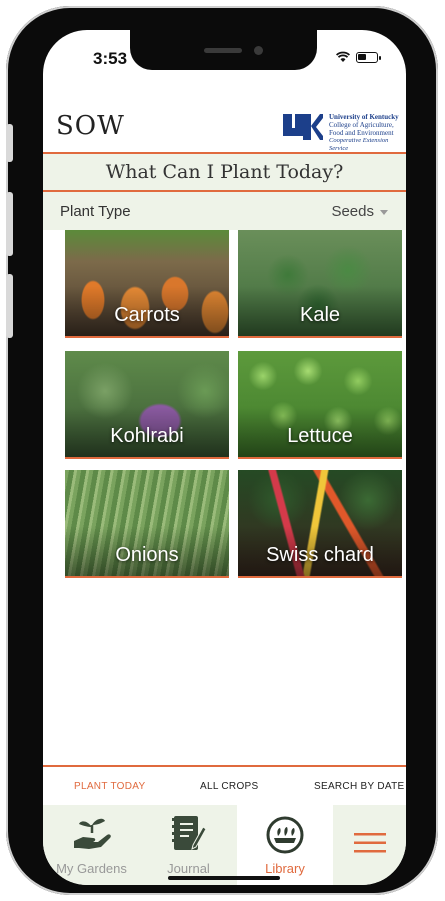 This screenshot has width=445, height=901. What do you see at coordinates (320, 436) in the screenshot?
I see `plant-card-label: Lettuce` at bounding box center [320, 436].